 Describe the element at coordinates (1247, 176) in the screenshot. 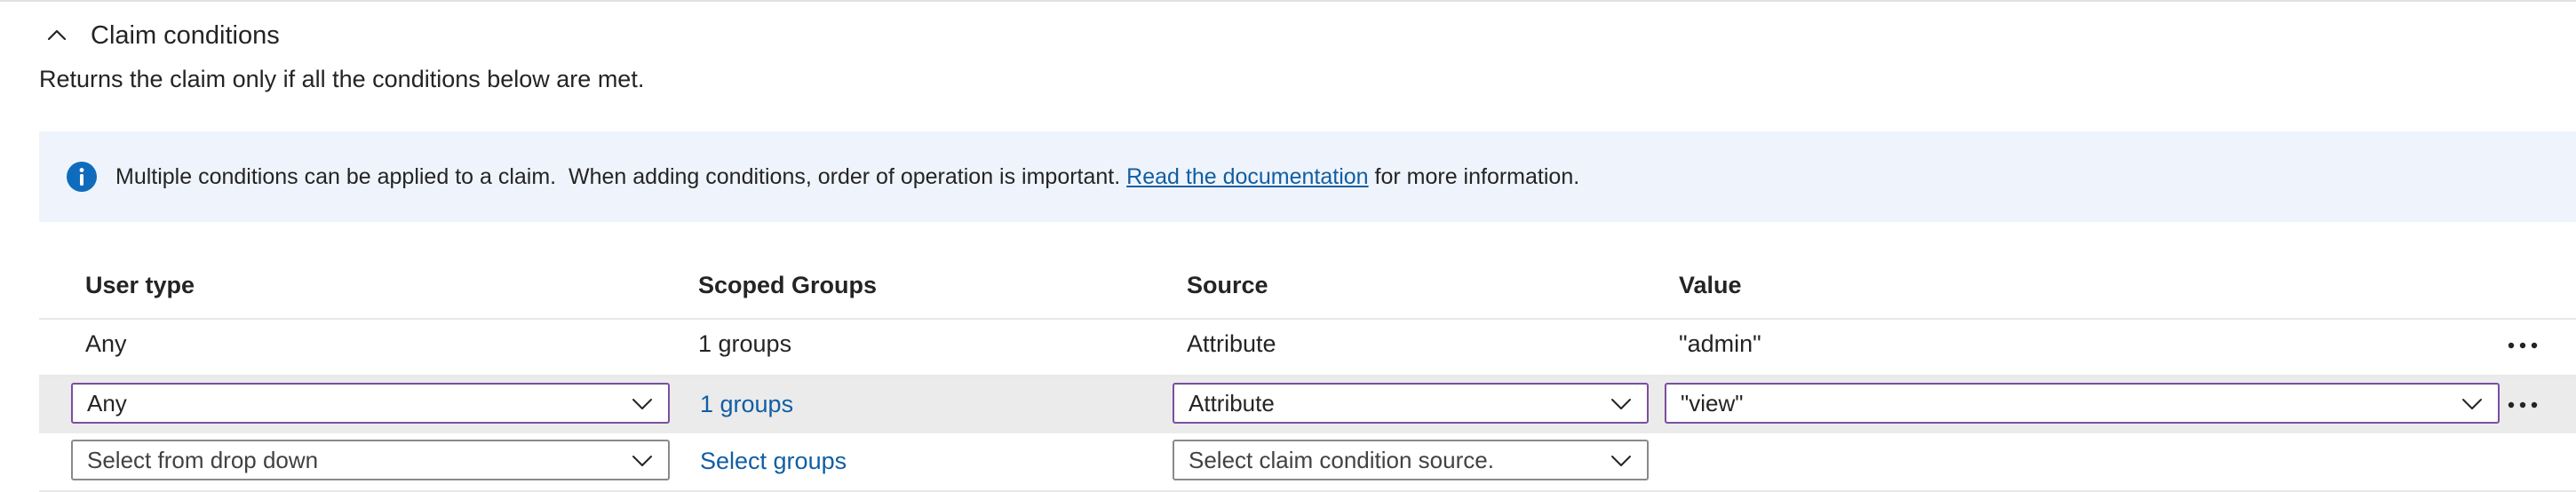

I see `read-documentation-link: Read the documentation` at that location.